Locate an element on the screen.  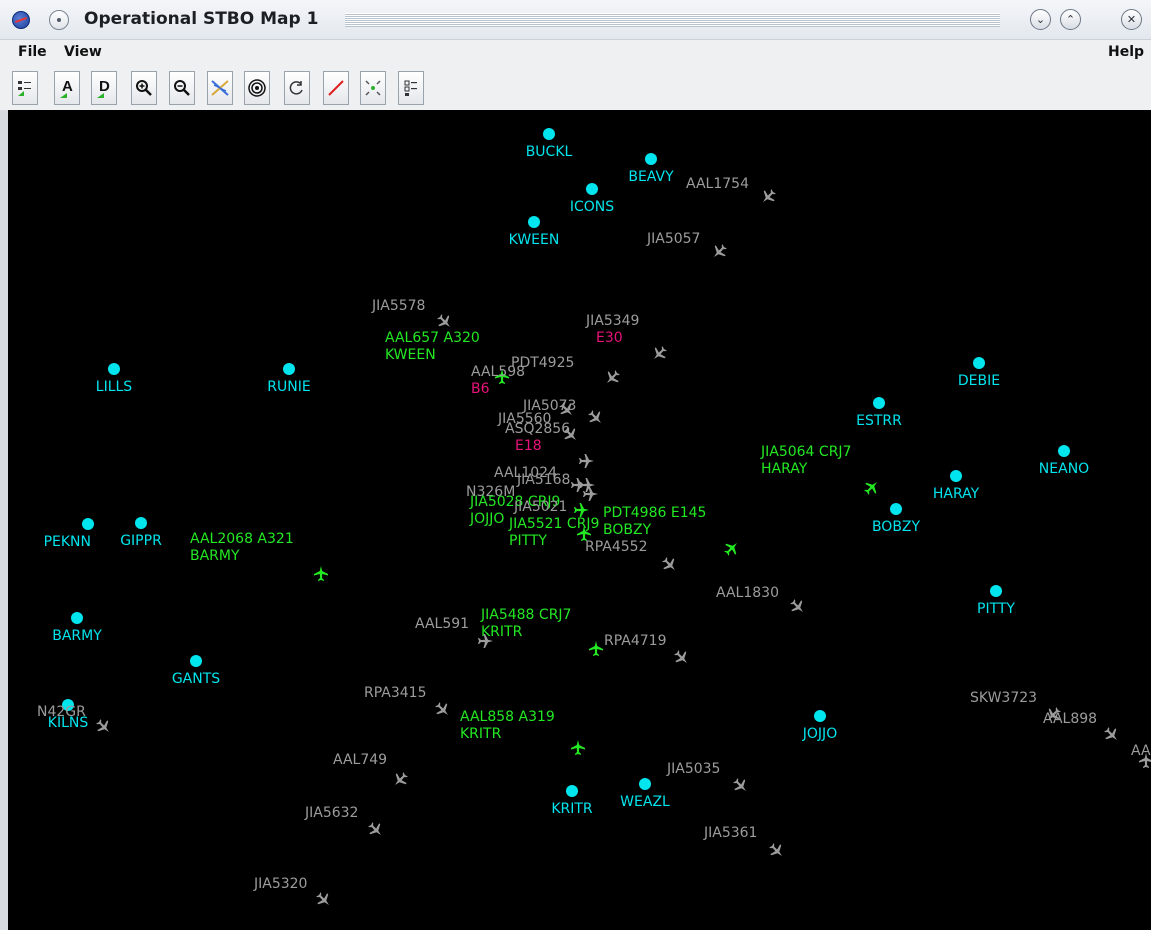
fix-label-beavy: BEAVY is located at coordinates (651, 177).